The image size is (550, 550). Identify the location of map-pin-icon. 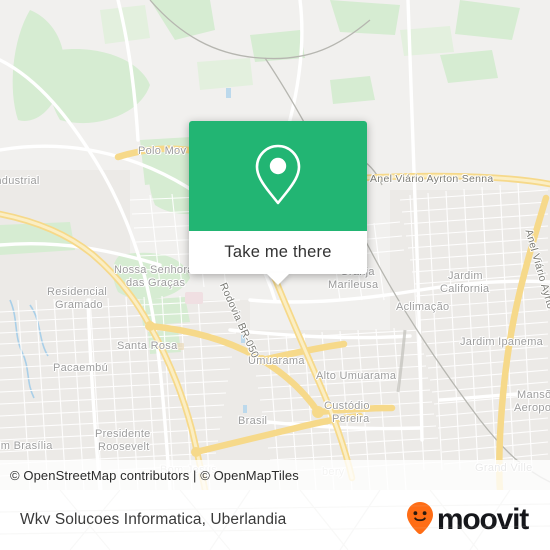
(278, 176).